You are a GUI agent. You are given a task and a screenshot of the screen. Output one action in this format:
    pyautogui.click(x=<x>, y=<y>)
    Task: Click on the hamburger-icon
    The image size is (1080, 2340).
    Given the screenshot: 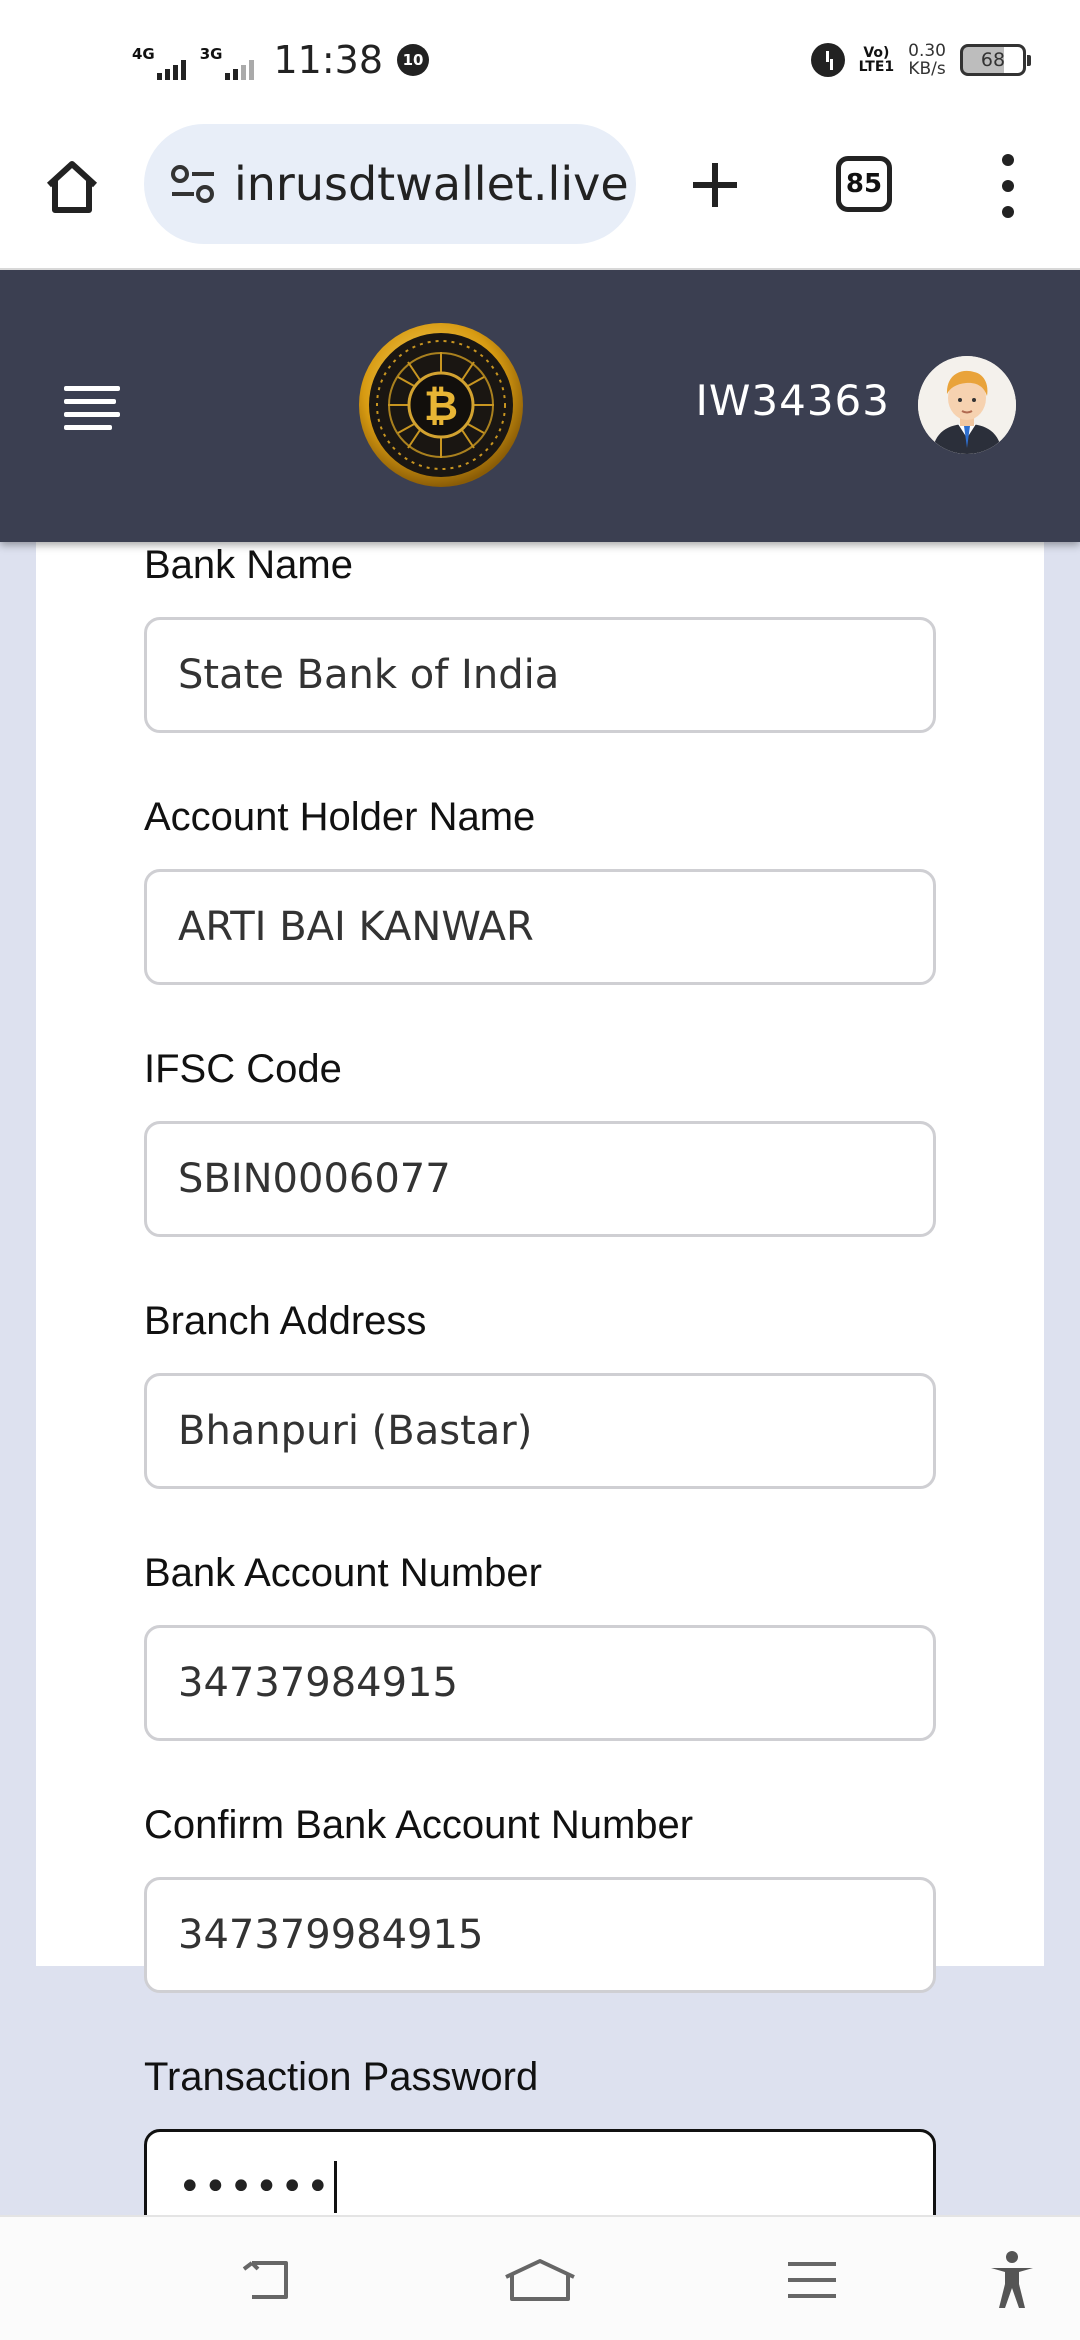 What is the action you would take?
    pyautogui.click(x=92, y=408)
    